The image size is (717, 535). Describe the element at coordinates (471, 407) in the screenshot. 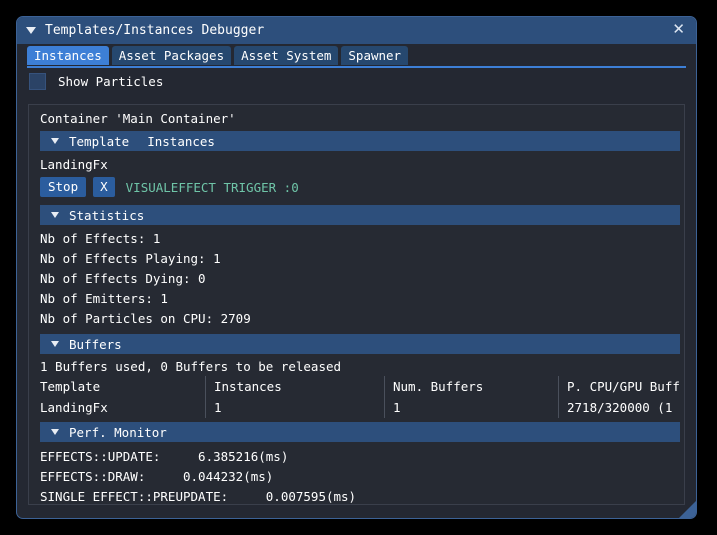

I see `cell-num-buffers: 1` at that location.